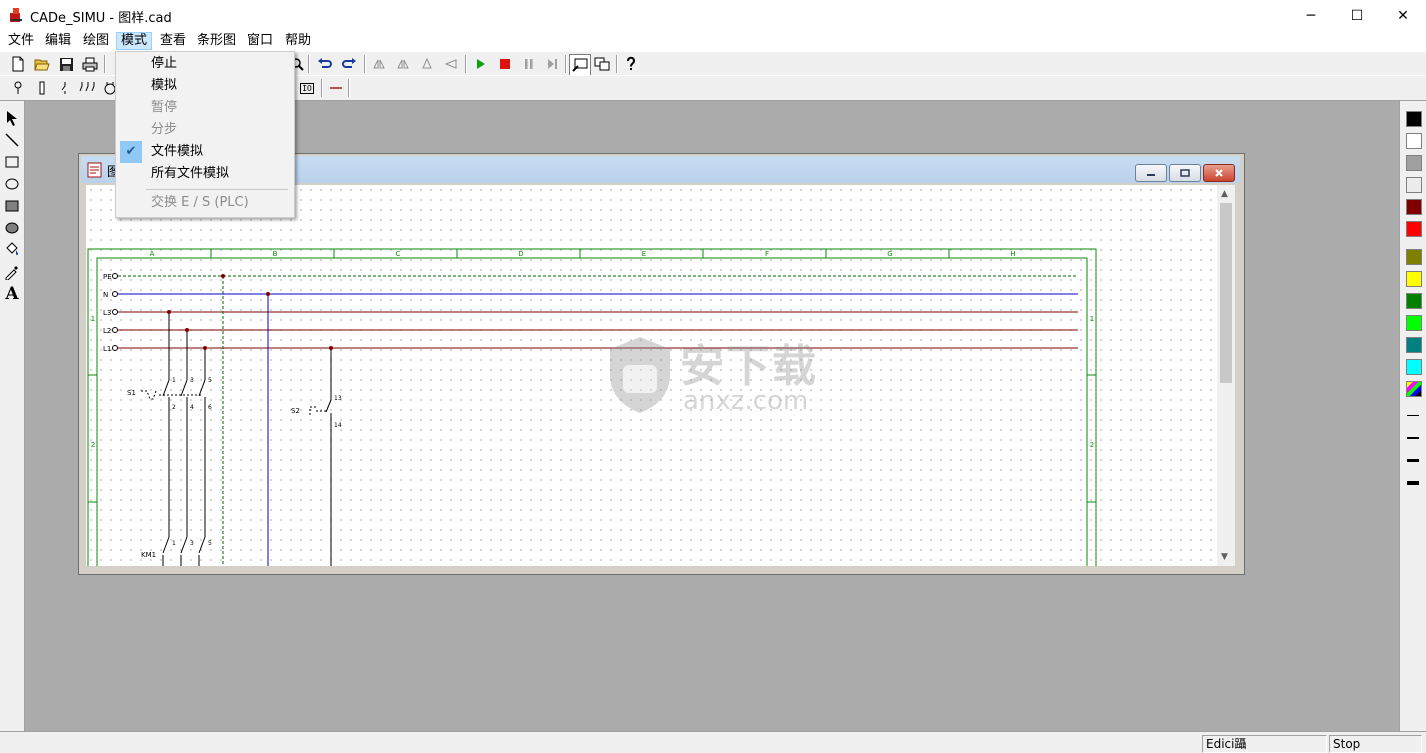 This screenshot has height=753, width=1426. What do you see at coordinates (1414, 141) in the screenshot?
I see `color-swatch-white` at bounding box center [1414, 141].